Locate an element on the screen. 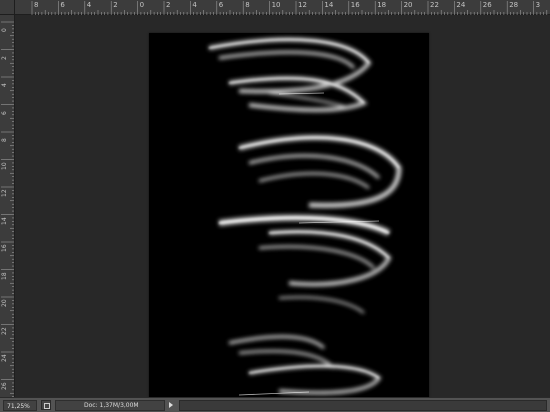  vertical-ruler: 0 2 4 6 8 10 12 14 16 18 20 22 24 26 is located at coordinates (7, 206).